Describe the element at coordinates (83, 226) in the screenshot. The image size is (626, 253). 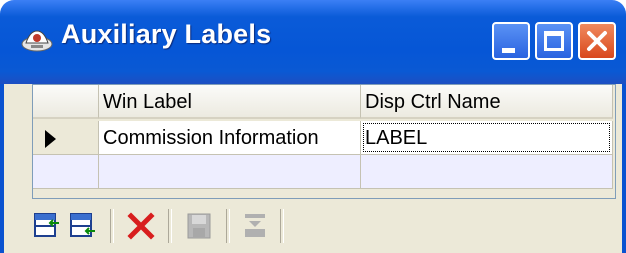
I see `insert-after-icon` at that location.